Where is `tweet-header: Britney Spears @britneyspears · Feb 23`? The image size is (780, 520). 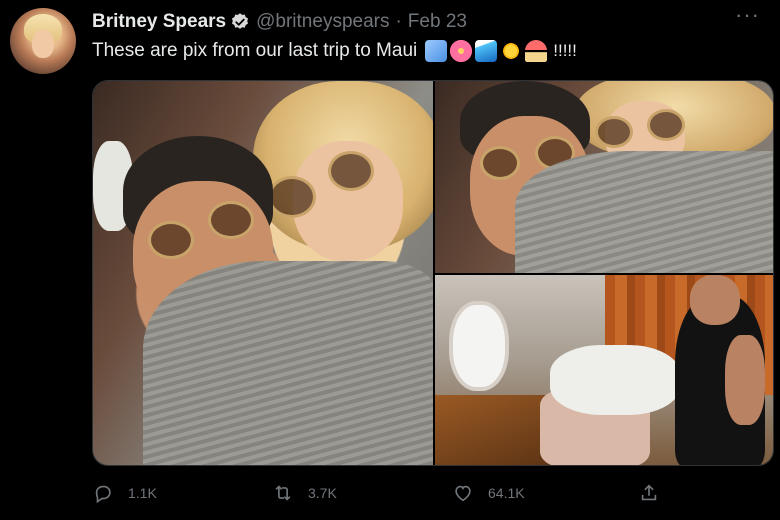
tweet-header: Britney Spears @britneyspears · Feb 23 is located at coordinates (279, 22).